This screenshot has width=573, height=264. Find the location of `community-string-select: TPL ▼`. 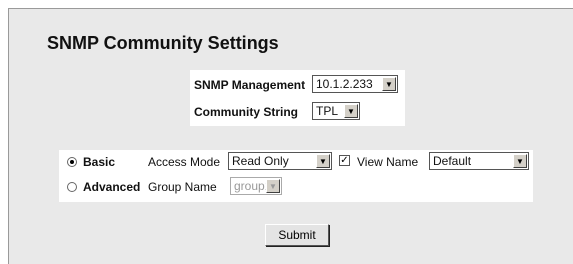

community-string-select: TPL ▼ is located at coordinates (336, 111).